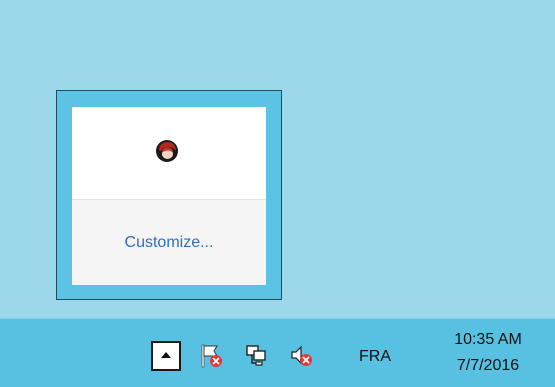 The image size is (555, 387). I want to click on chevron-up-icon, so click(166, 355).